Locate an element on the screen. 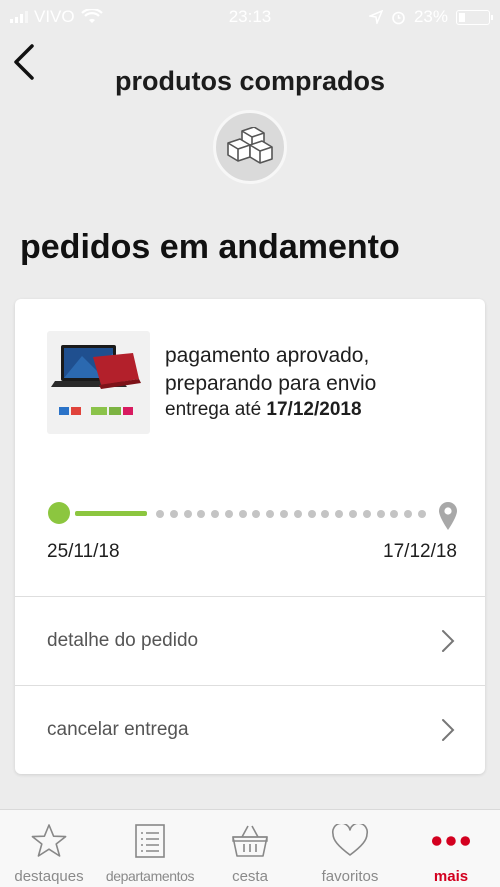 The width and height of the screenshot is (500, 887). cancel-delivery-label: cancelar entrega is located at coordinates (118, 729).